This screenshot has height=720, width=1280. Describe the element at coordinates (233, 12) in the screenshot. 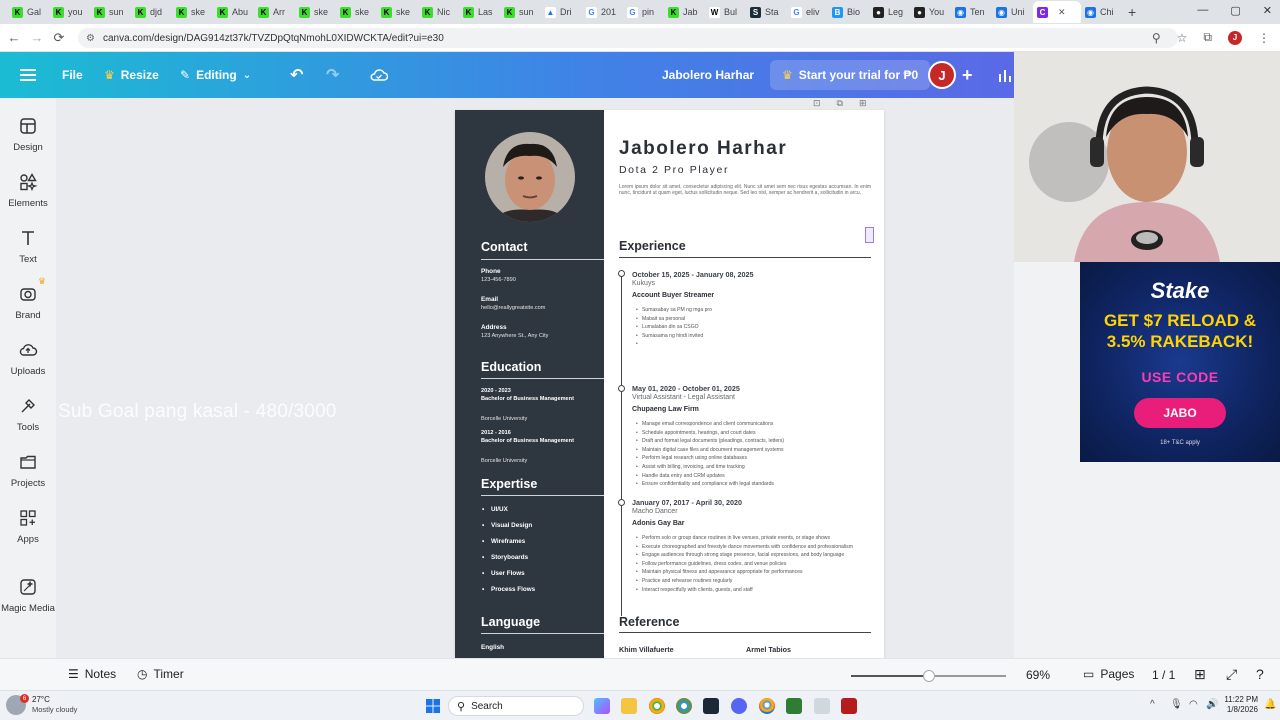

I see `browser-tab: K Abu` at that location.